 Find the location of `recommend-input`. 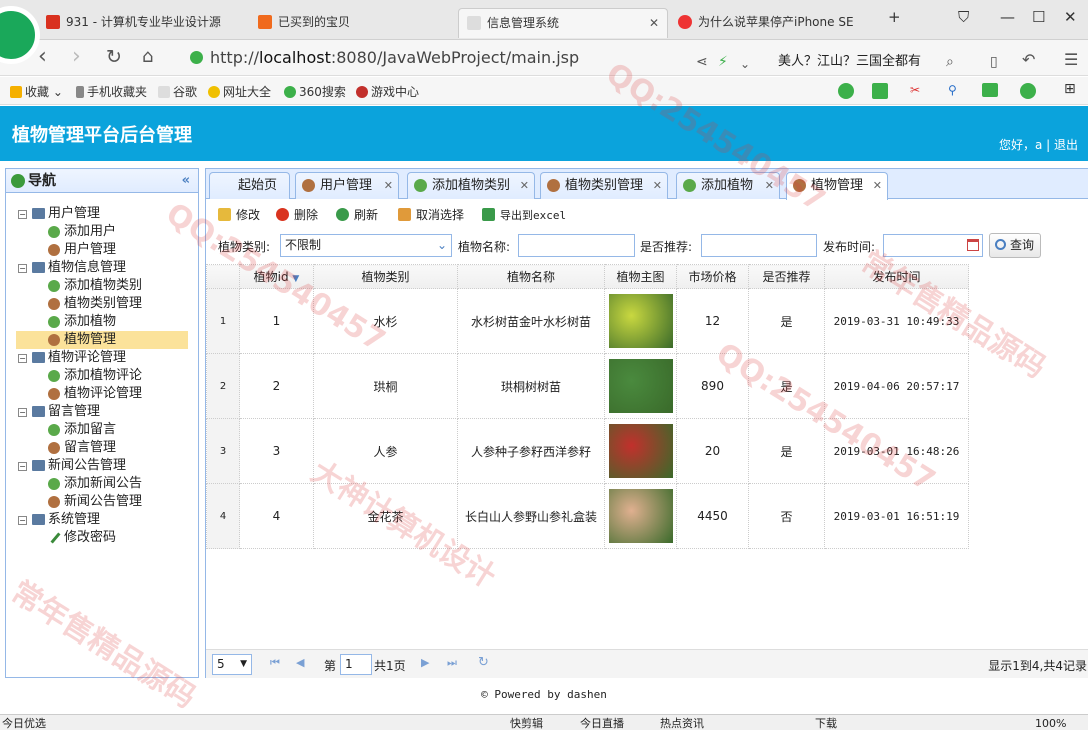

recommend-input is located at coordinates (759, 245).